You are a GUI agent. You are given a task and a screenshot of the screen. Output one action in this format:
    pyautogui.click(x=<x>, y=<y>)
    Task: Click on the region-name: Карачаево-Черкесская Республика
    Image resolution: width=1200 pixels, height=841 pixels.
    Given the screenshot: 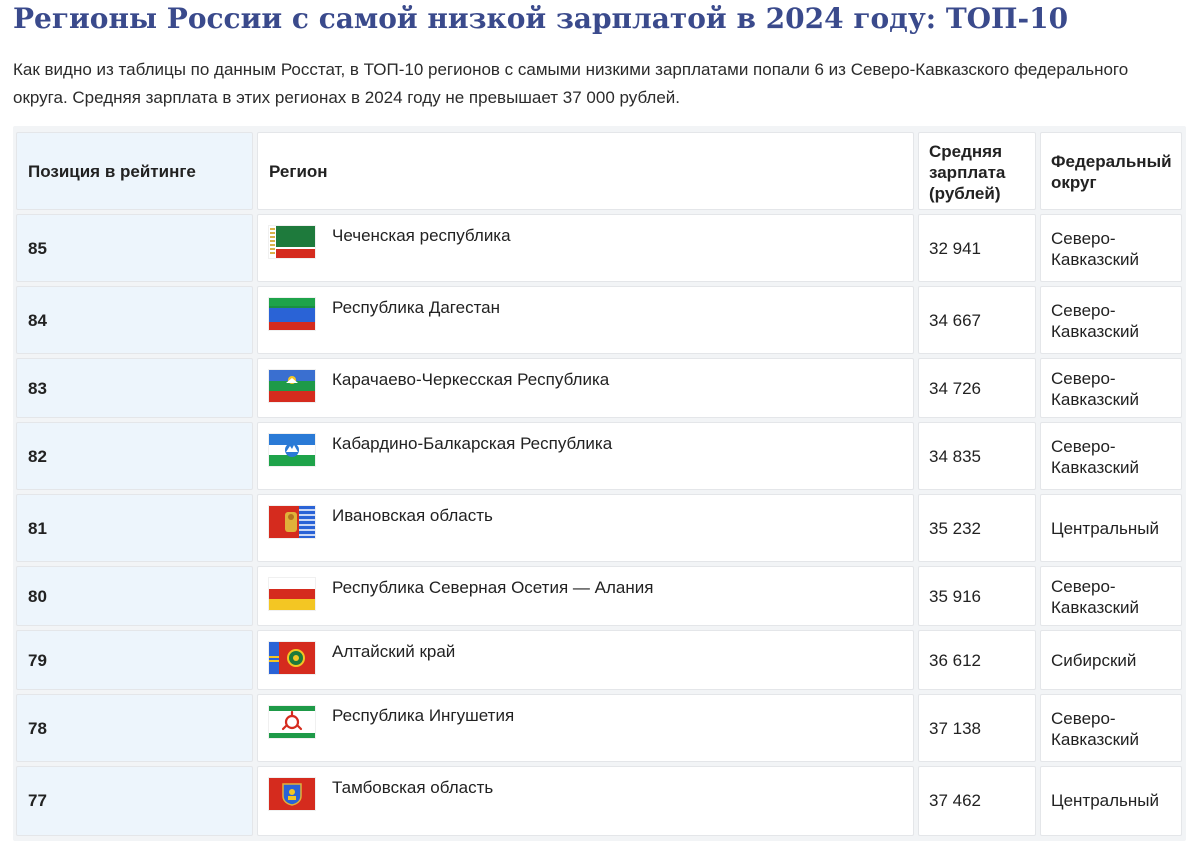 What is the action you would take?
    pyautogui.click(x=471, y=379)
    